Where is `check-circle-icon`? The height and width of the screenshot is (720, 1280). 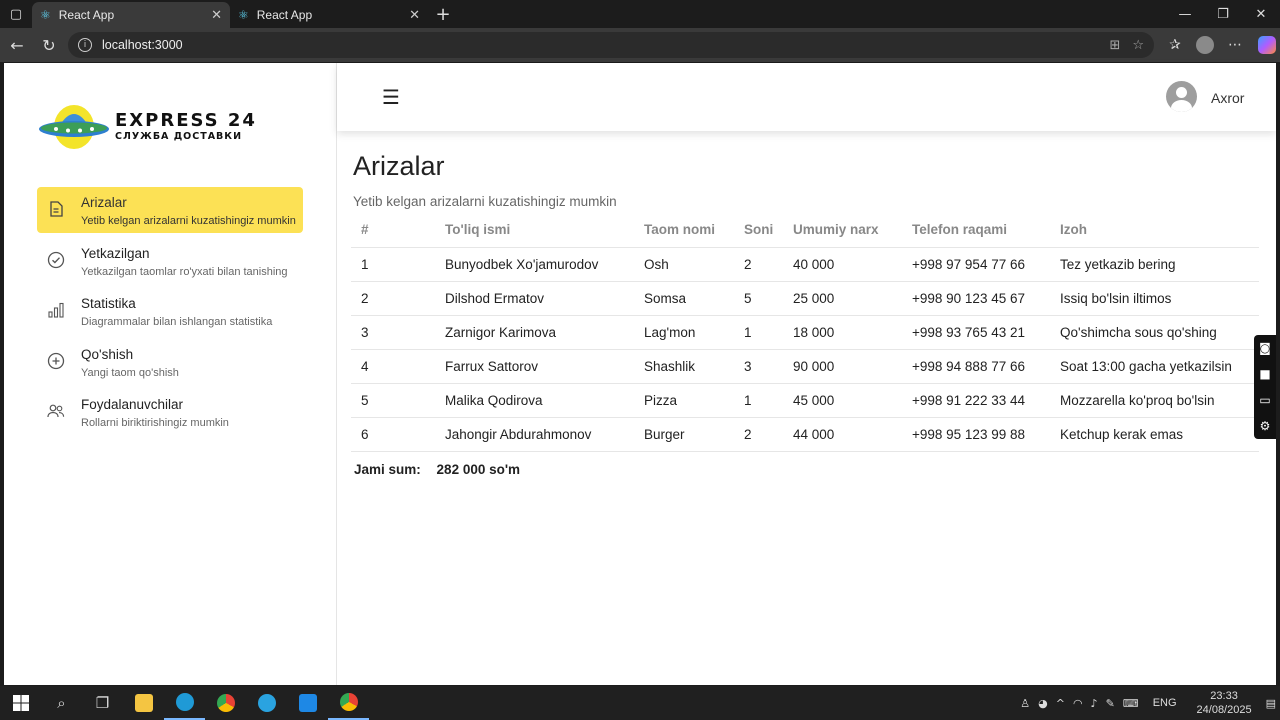
check-circle-icon is located at coordinates (56, 260).